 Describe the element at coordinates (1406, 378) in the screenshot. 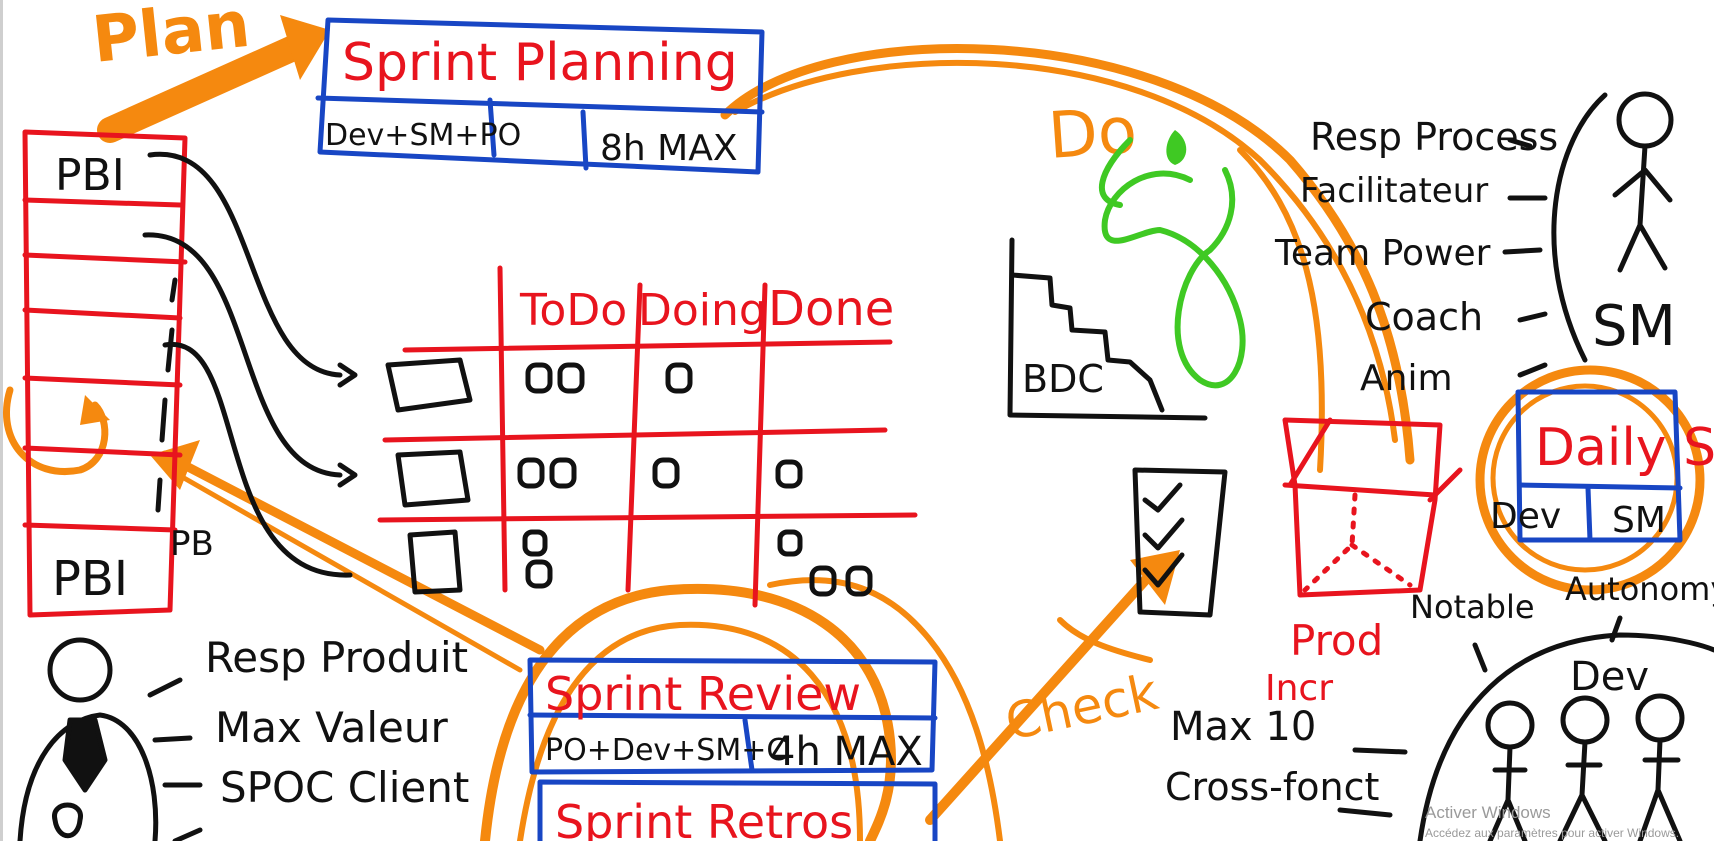

I see `sm-role-5: Anim` at that location.